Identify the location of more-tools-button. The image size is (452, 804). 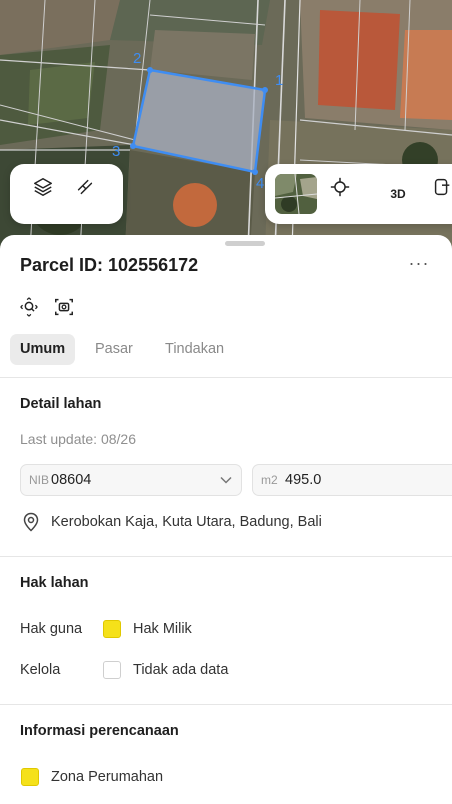
(441, 194).